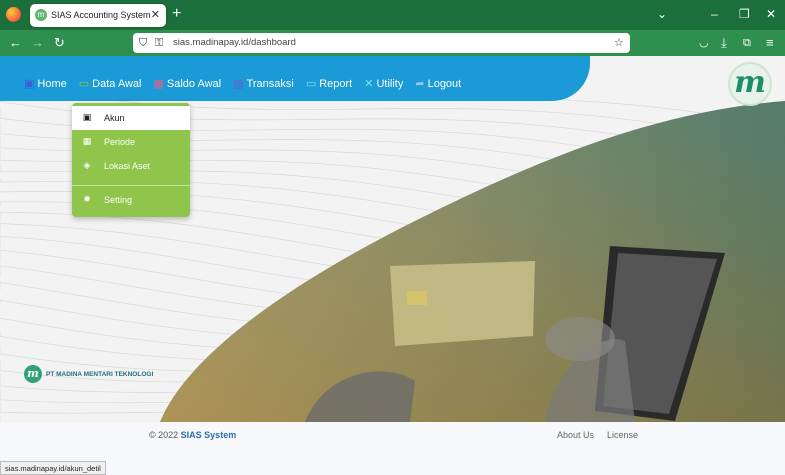 This screenshot has height=475, width=785. I want to click on dropdown-item-akun: ▣ Akun, so click(131, 118).